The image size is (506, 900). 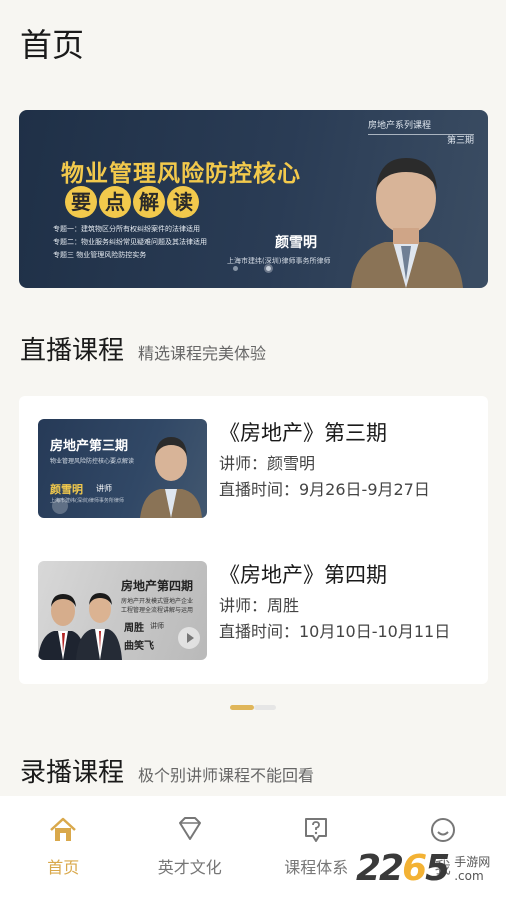 I want to click on nav-home-label: 首页, so click(x=63, y=867).